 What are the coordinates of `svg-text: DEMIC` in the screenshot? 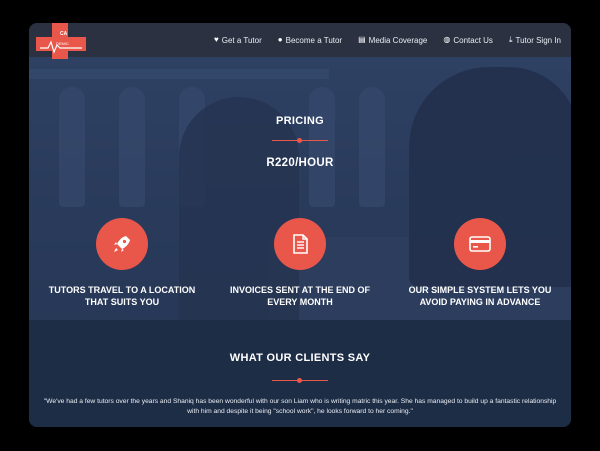 It's located at (62, 43).